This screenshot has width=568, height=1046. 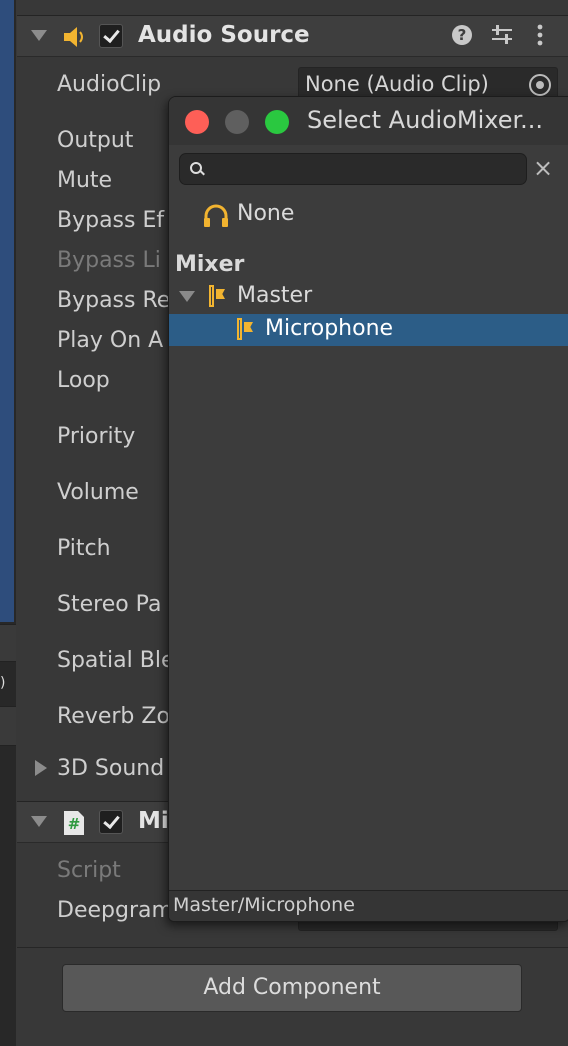 What do you see at coordinates (111, 36) in the screenshot?
I see `audio-source-enabled-checkbox` at bounding box center [111, 36].